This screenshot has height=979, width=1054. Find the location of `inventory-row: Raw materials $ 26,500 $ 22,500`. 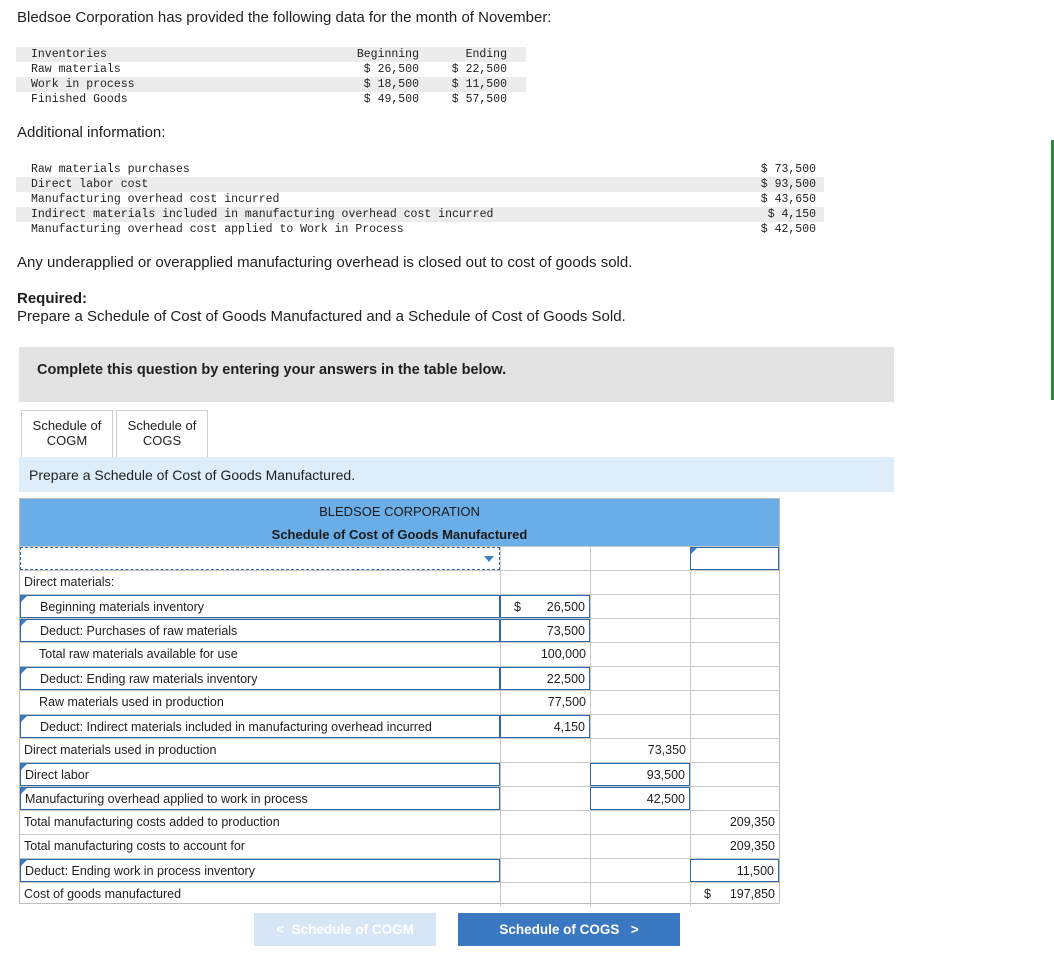

inventory-row: Raw materials $ 26,500 $ 22,500 is located at coordinates (271, 69).